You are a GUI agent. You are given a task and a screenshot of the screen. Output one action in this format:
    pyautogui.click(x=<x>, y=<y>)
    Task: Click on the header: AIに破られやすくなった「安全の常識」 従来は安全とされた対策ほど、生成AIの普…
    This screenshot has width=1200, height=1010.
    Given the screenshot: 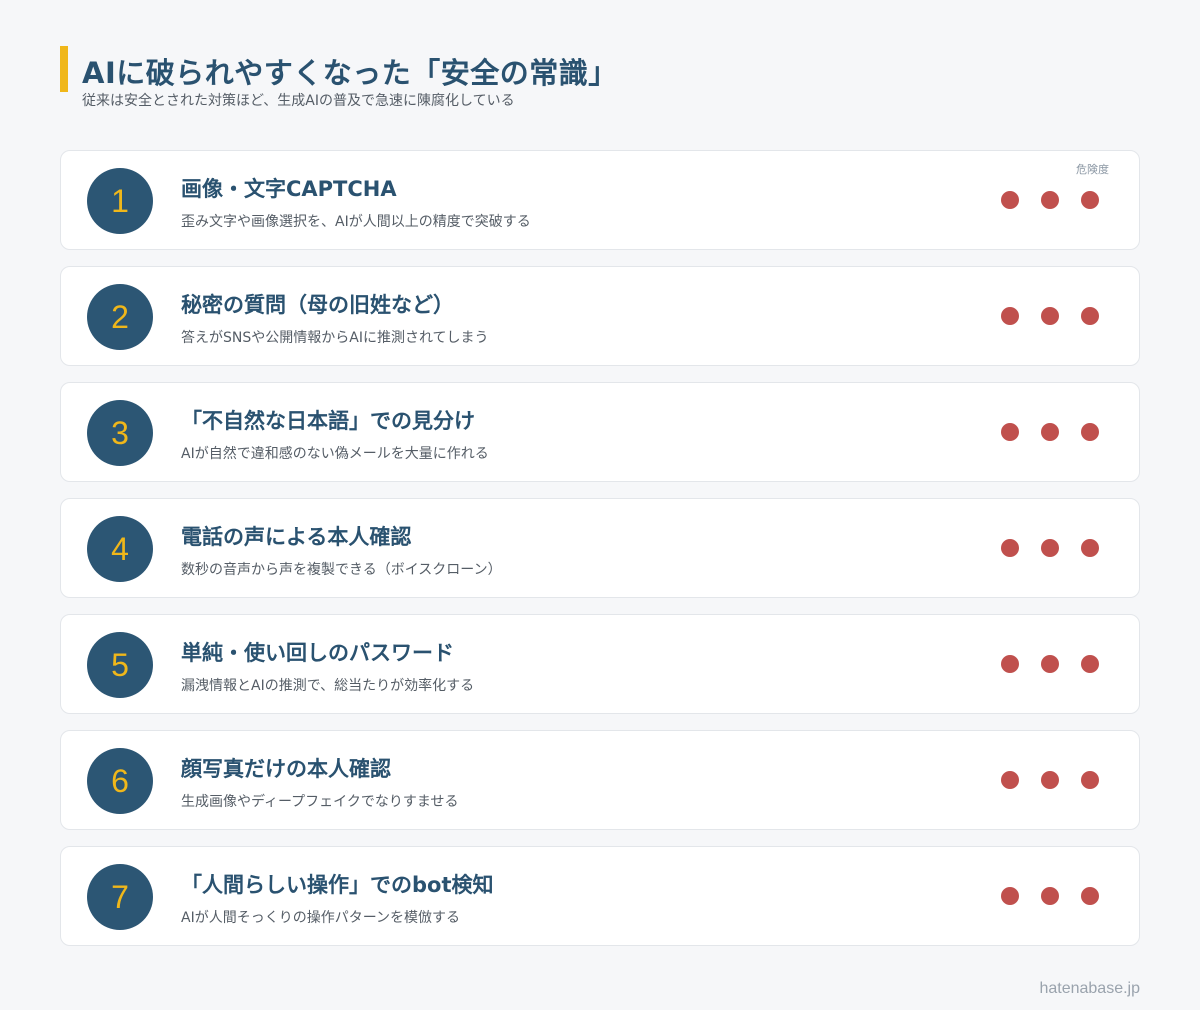 What is the action you would take?
    pyautogui.click(x=600, y=79)
    